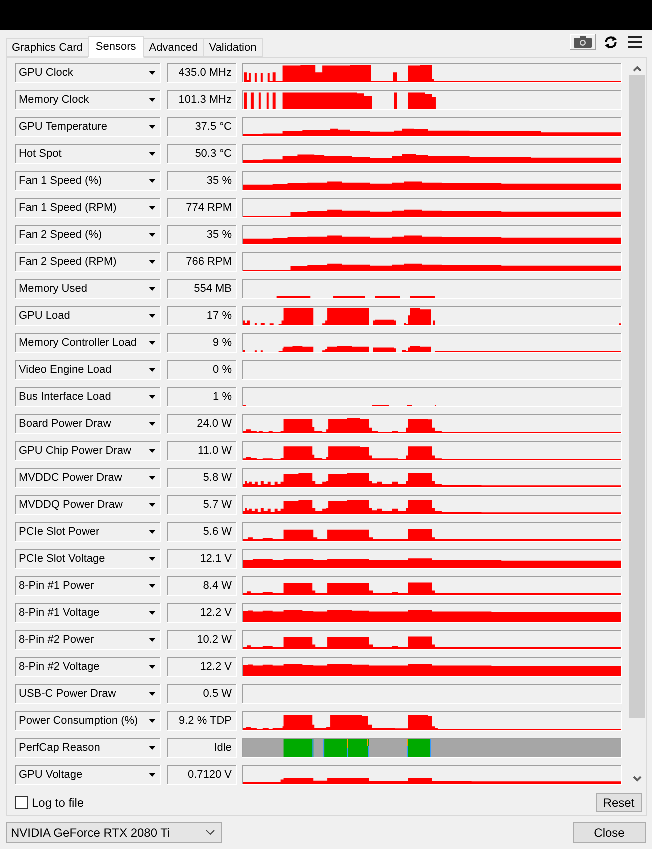 This screenshot has width=652, height=849. Describe the element at coordinates (202, 694) in the screenshot. I see `sensor-value: 0.5 W` at that location.